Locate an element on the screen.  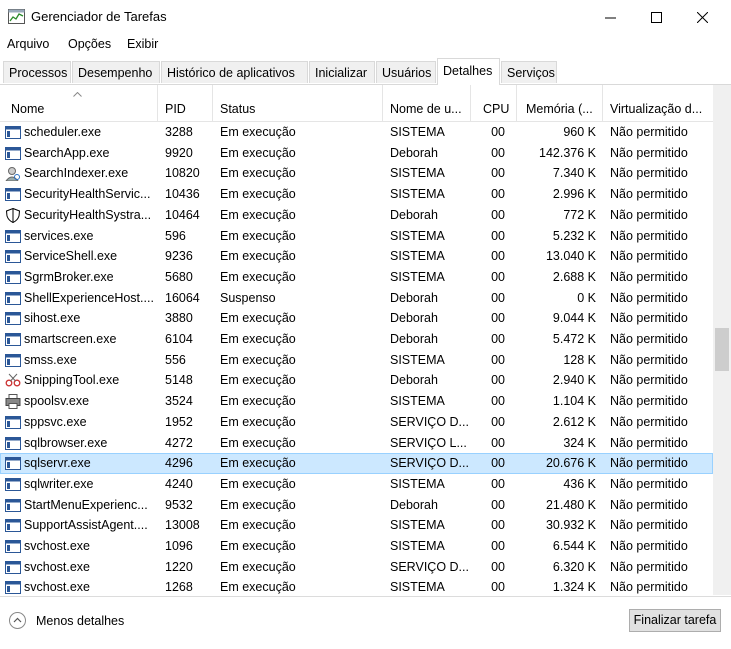
column-header-cpu: CPU is located at coordinates (494, 103).